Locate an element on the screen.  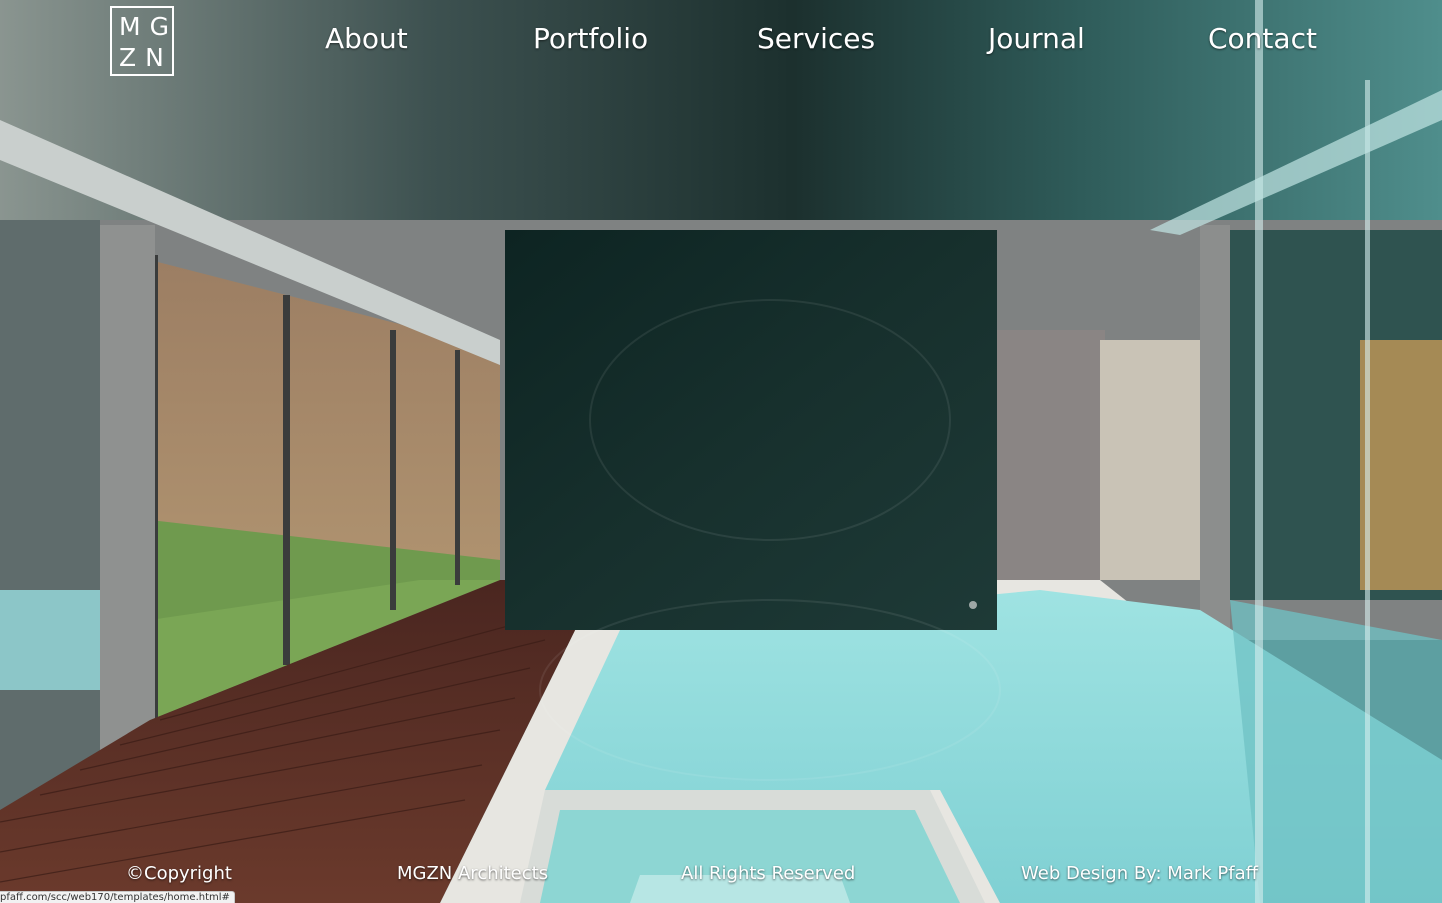
nav-link-about: About is located at coordinates (366, 39).